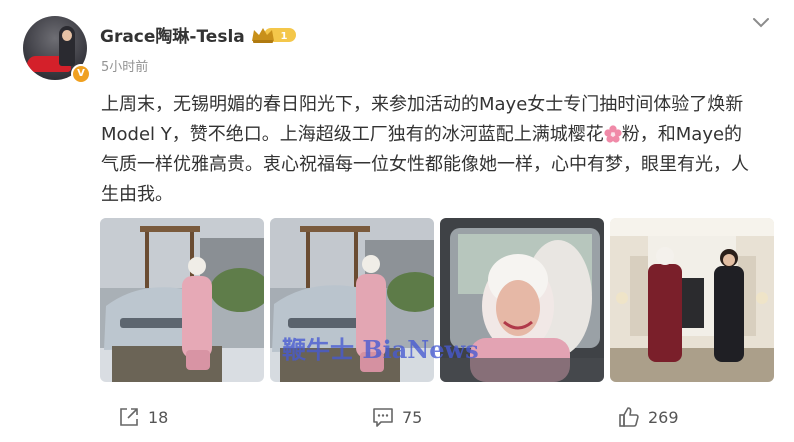 This screenshot has height=442, width=794. Describe the element at coordinates (81, 74) in the screenshot. I see `verified-badge-icon: V` at that location.